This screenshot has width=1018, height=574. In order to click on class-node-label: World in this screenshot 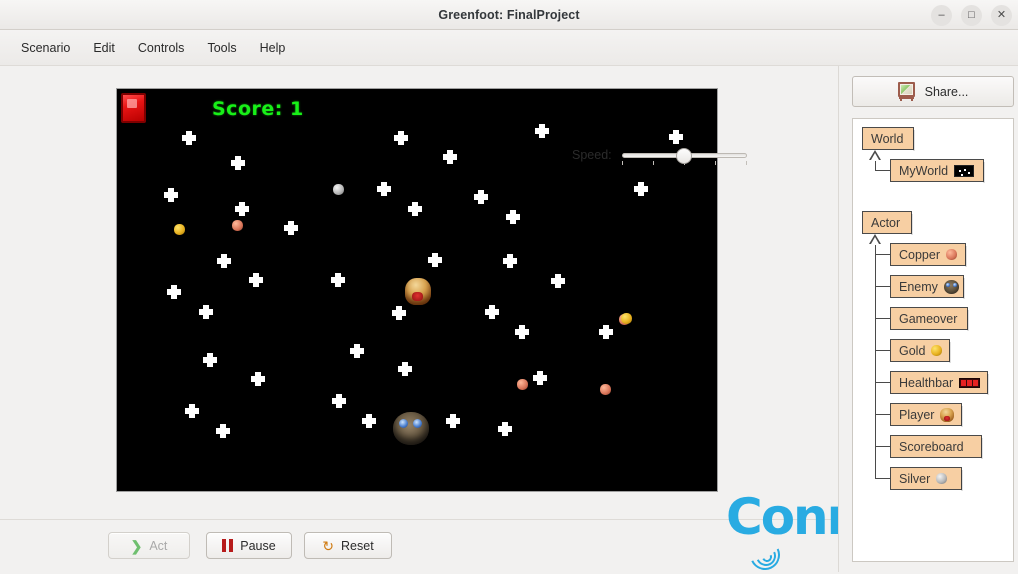, I will do `click(887, 138)`.